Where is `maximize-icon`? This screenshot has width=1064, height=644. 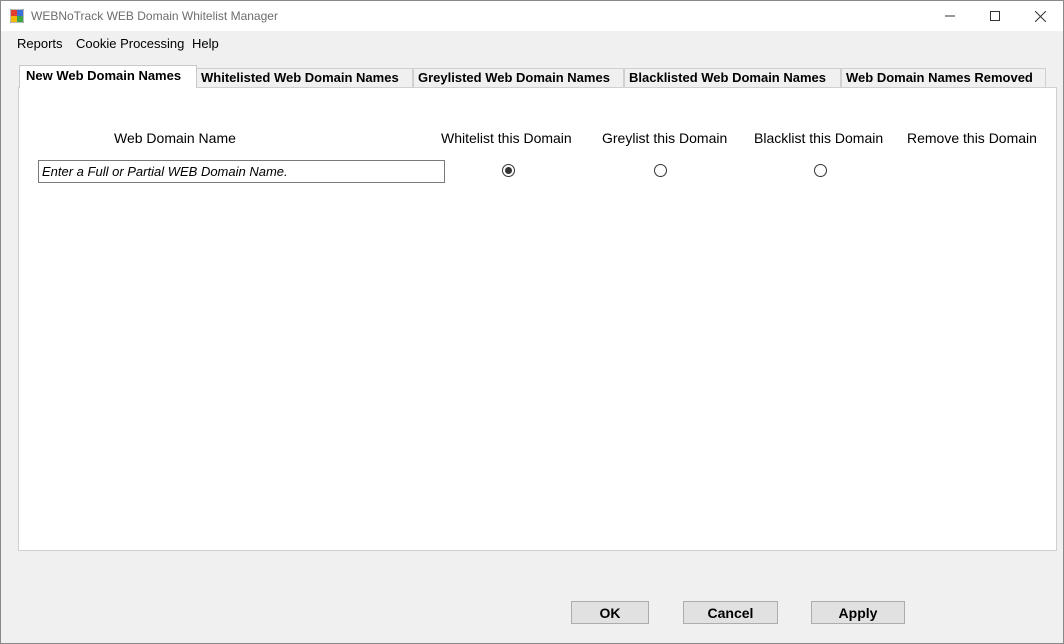 maximize-icon is located at coordinates (995, 16).